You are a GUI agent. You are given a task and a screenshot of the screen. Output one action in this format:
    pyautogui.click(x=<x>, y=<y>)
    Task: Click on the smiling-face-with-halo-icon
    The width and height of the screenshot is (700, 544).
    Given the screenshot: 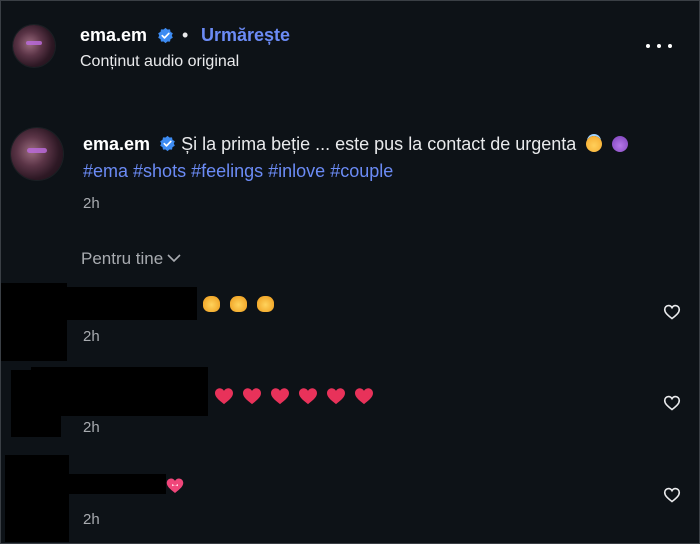 What is the action you would take?
    pyautogui.click(x=594, y=144)
    